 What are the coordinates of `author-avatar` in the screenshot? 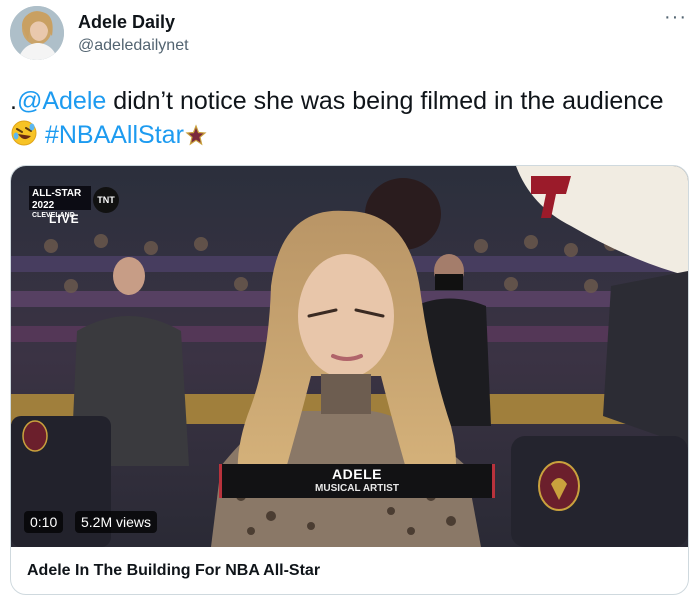 It's located at (37, 33).